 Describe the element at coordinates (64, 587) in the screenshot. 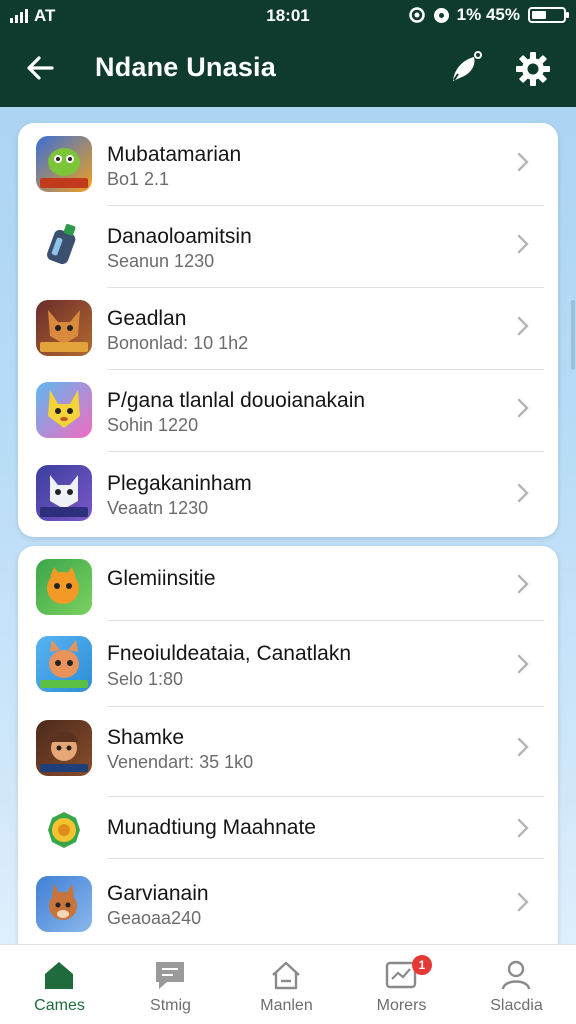

I see `orange-cat-game-icon` at that location.